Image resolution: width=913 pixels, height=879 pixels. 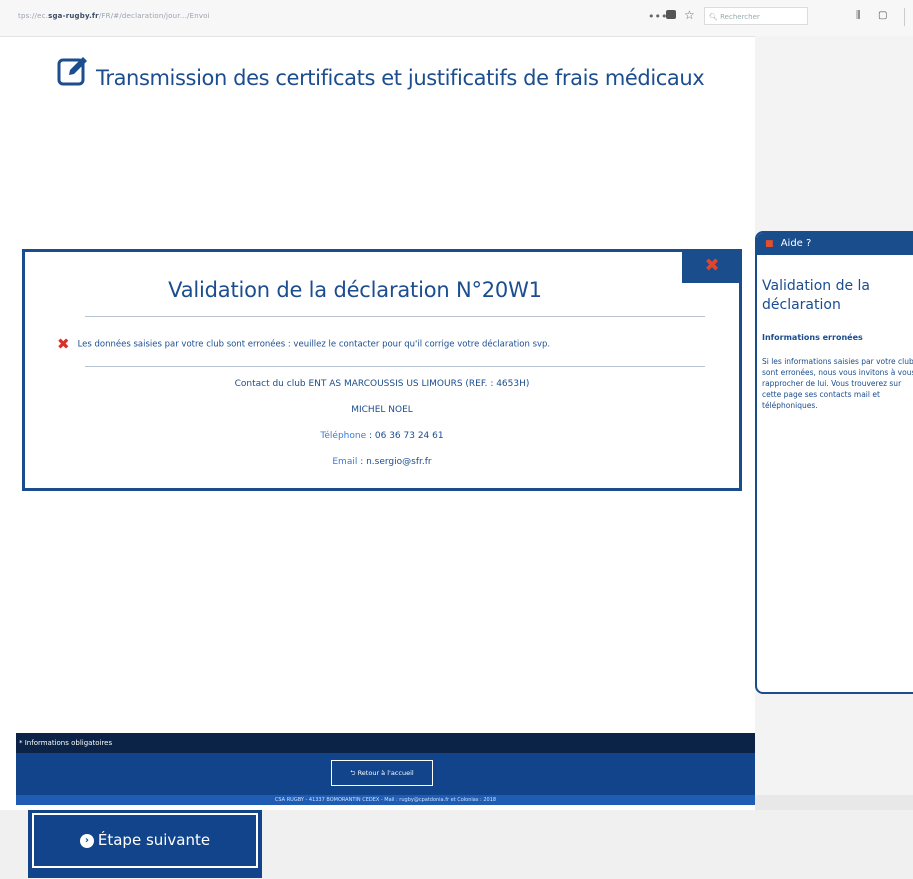 What do you see at coordinates (816, 295) in the screenshot?
I see `help-title: Validation de la déclaration` at bounding box center [816, 295].